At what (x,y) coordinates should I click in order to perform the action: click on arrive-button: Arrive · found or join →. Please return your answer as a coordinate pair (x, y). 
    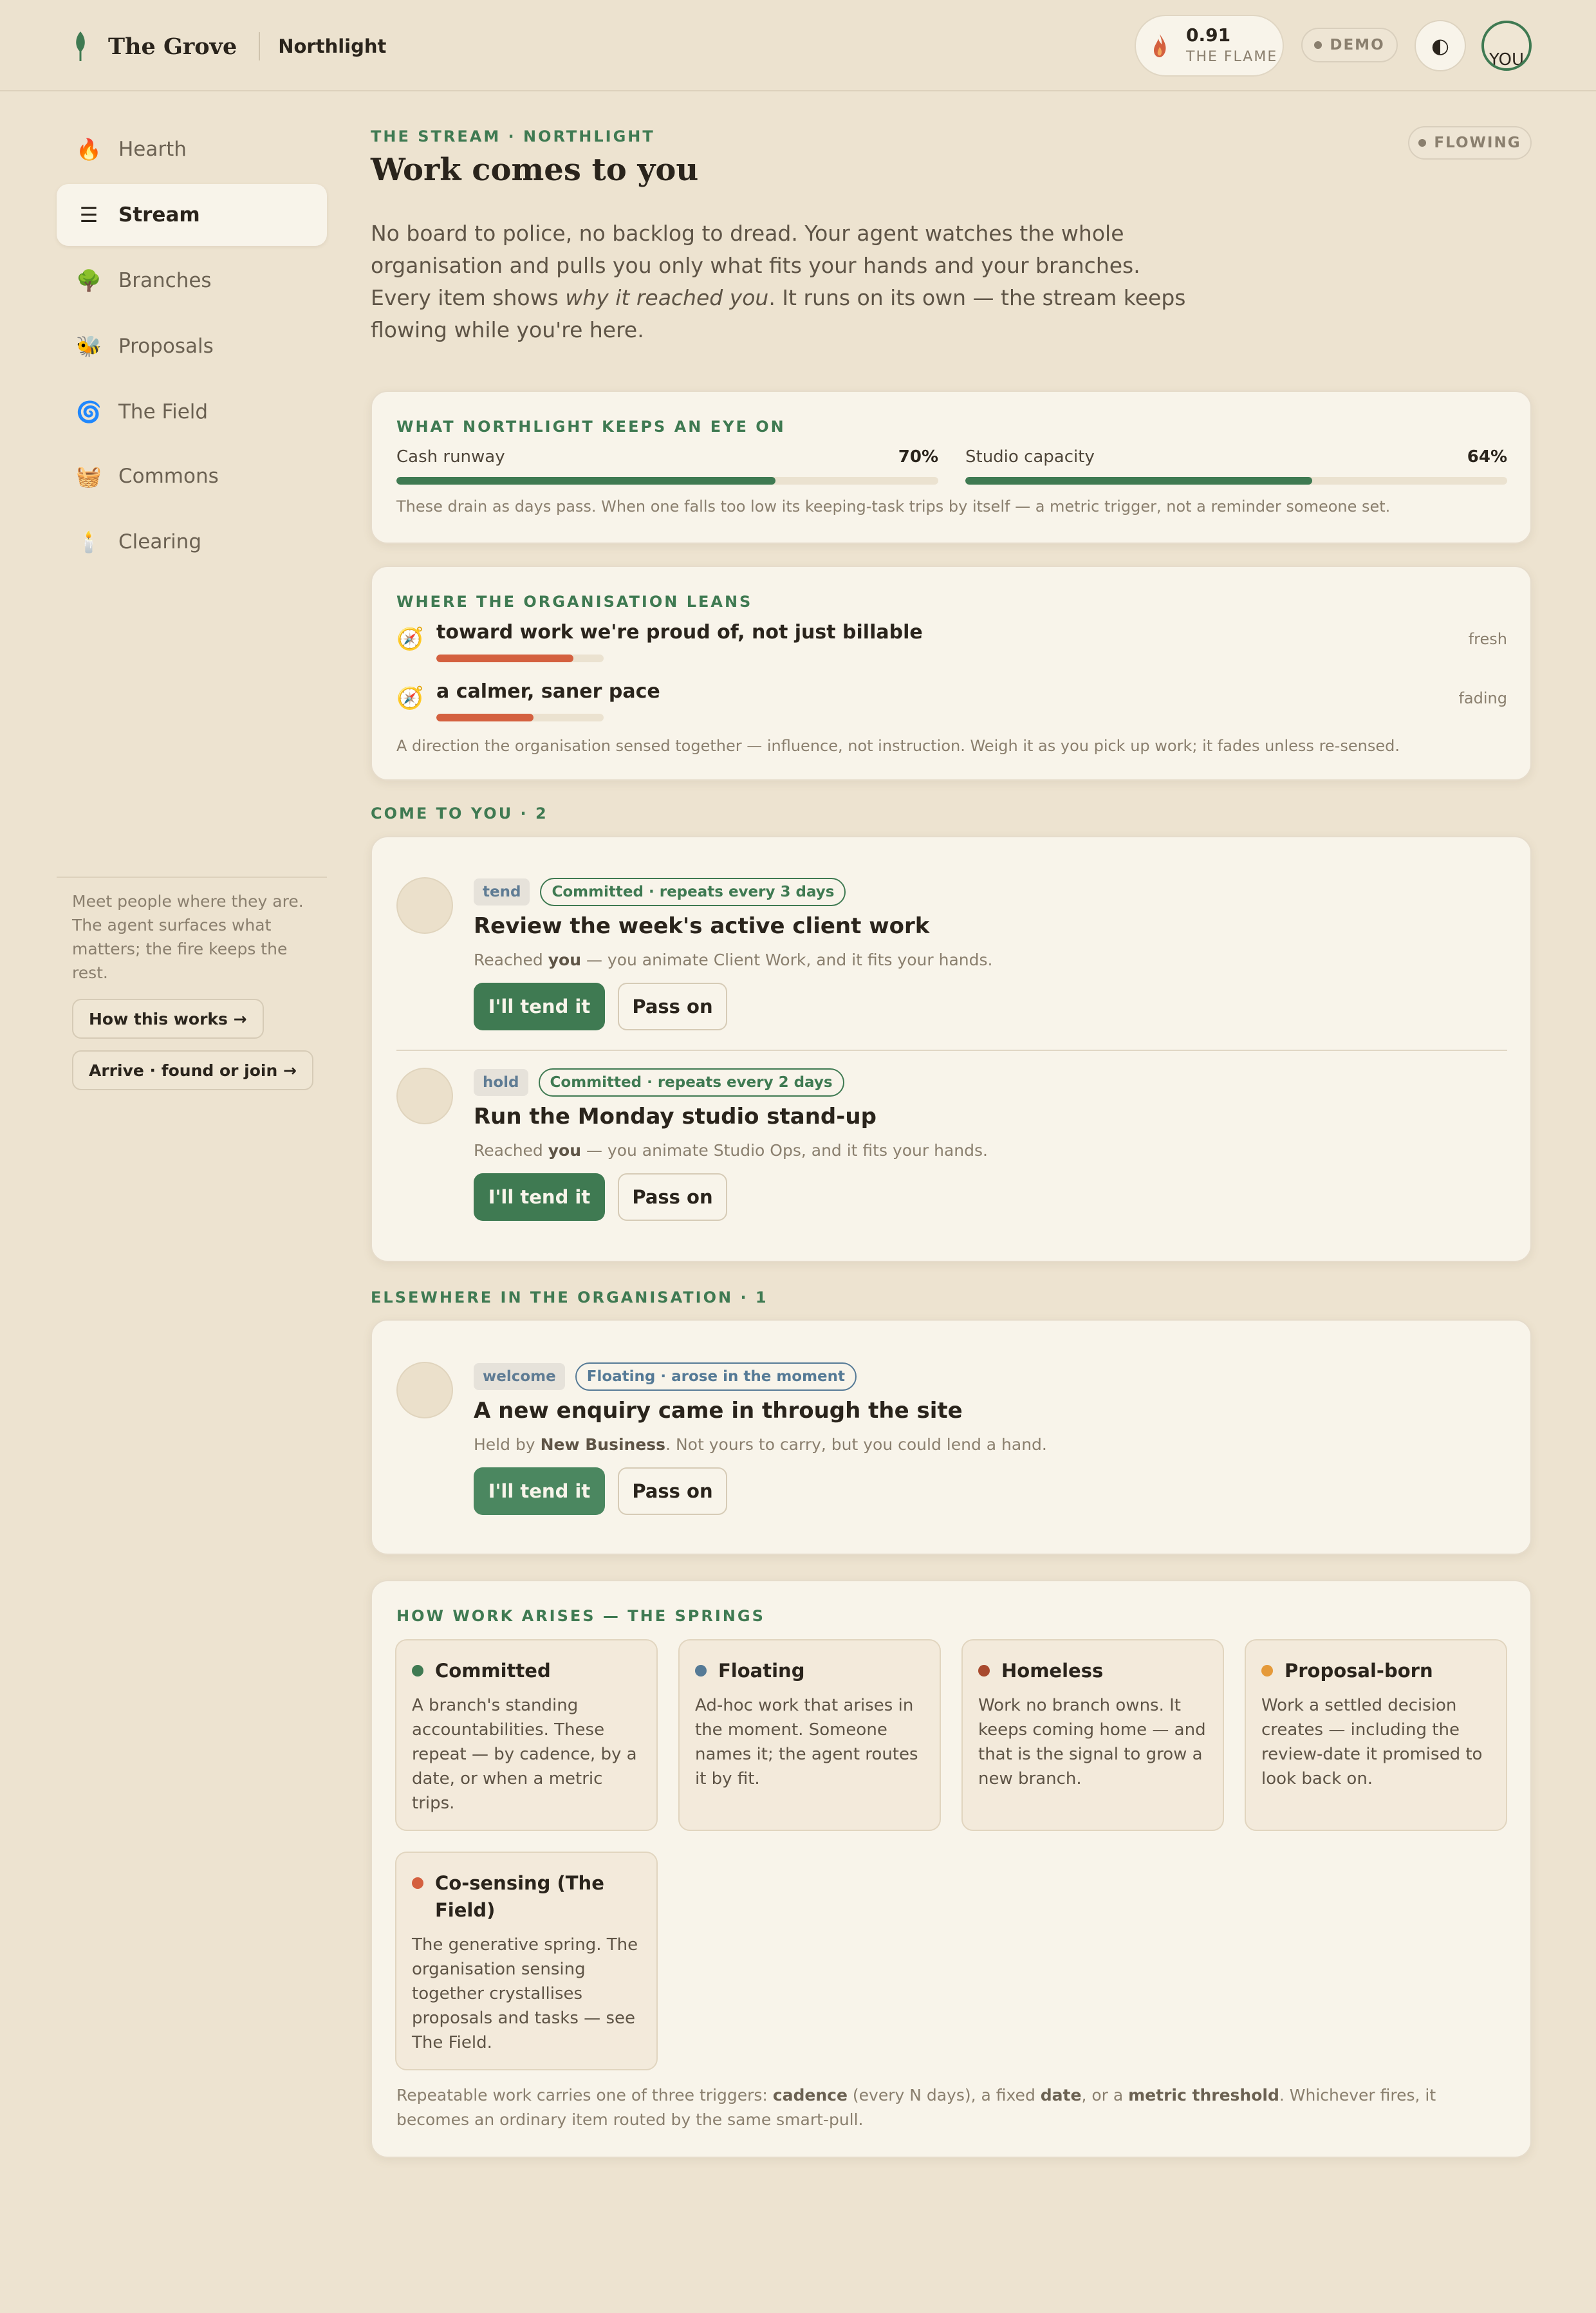
    Looking at the image, I should click on (192, 1070).